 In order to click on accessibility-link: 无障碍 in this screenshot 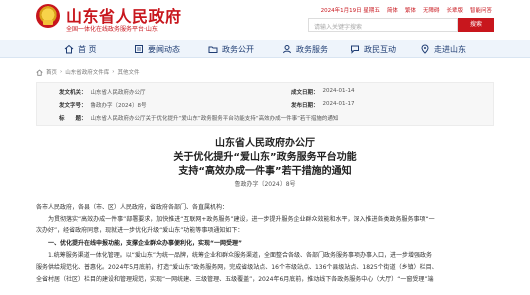, I will do `click(431, 10)`.